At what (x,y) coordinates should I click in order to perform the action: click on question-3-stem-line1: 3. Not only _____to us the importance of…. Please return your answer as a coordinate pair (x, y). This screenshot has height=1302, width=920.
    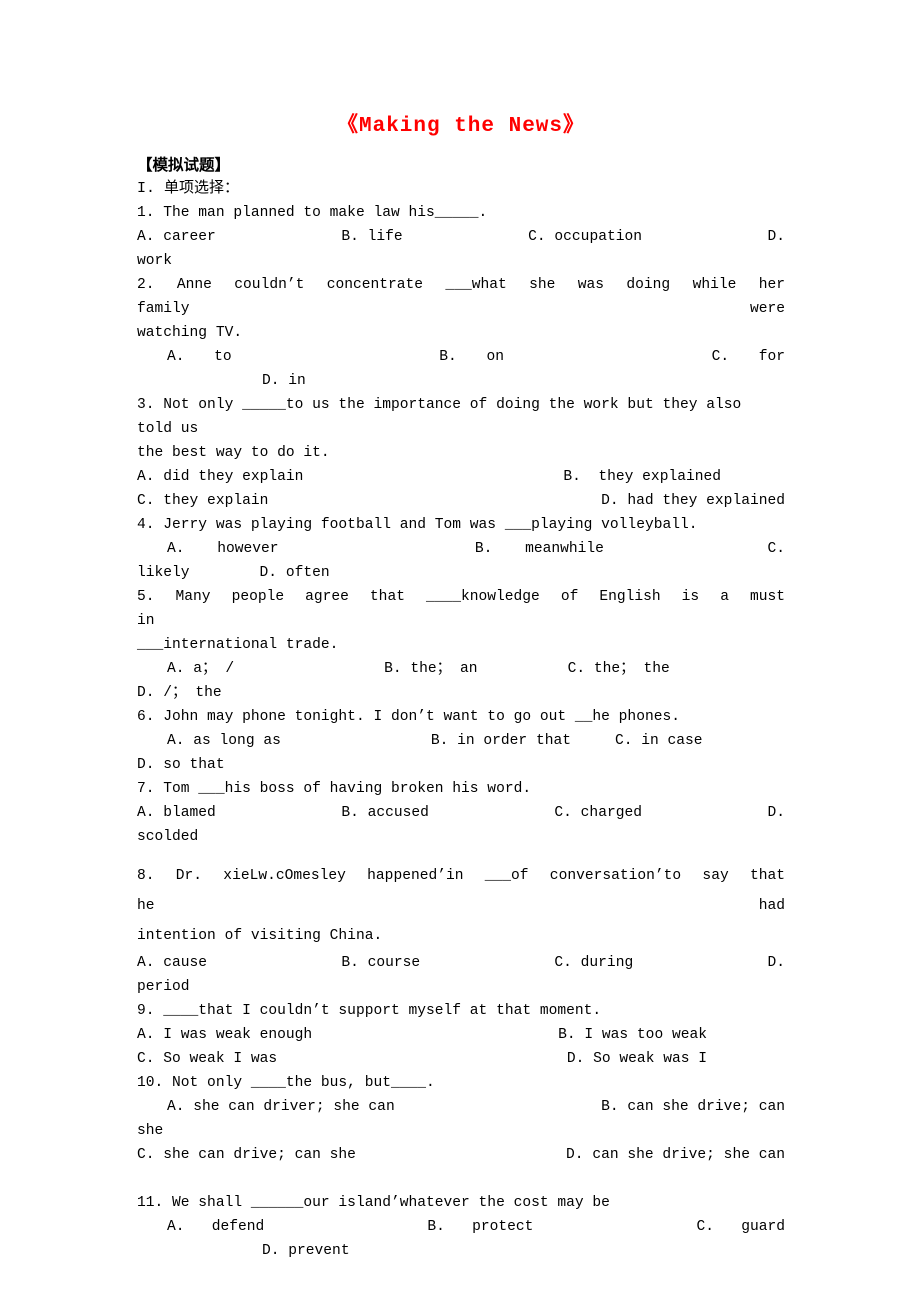
    Looking at the image, I should click on (444, 417).